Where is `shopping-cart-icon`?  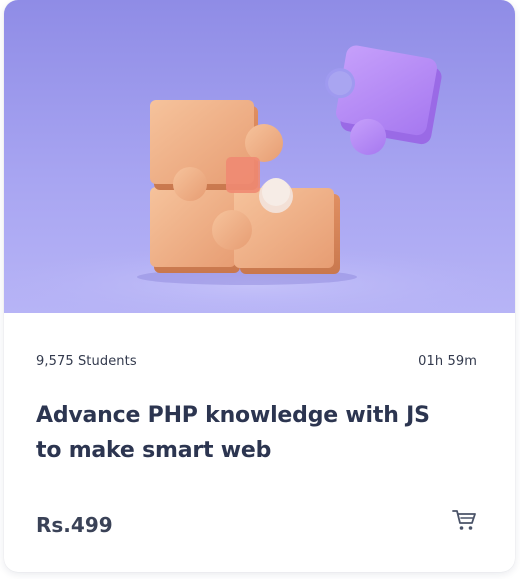
shopping-cart-icon is located at coordinates (464, 520).